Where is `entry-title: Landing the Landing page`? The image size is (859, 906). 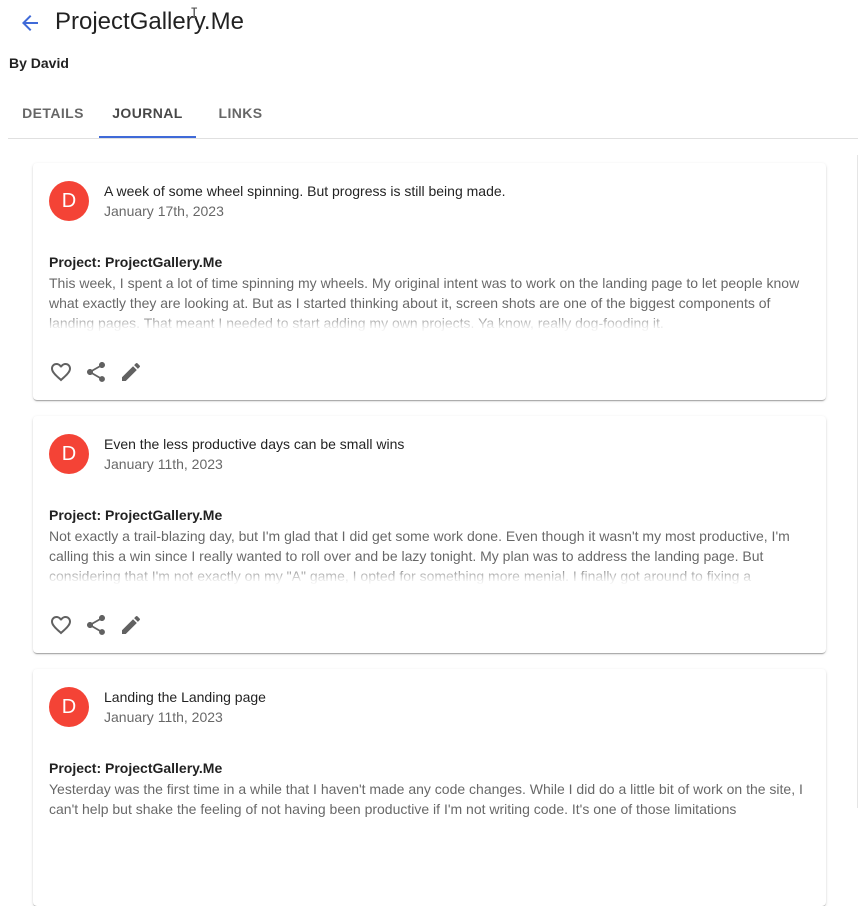
entry-title: Landing the Landing page is located at coordinates (185, 697).